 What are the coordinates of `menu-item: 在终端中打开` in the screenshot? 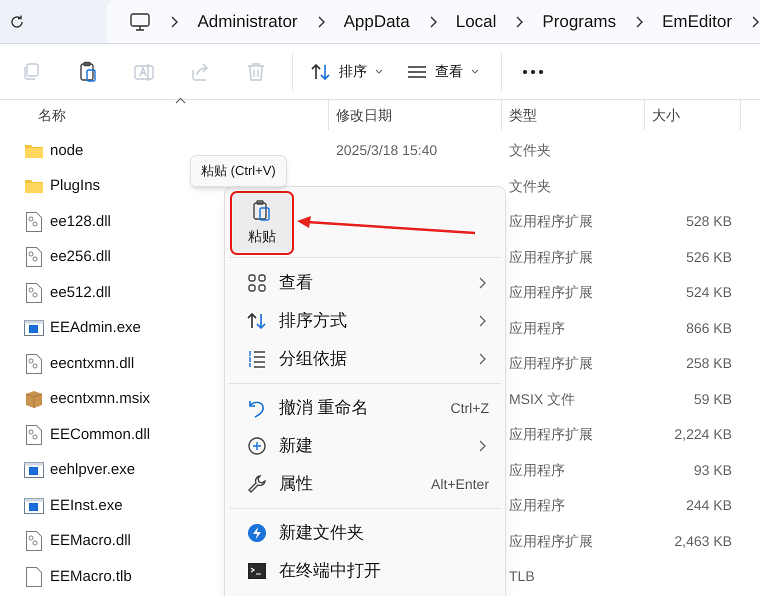 It's located at (365, 571).